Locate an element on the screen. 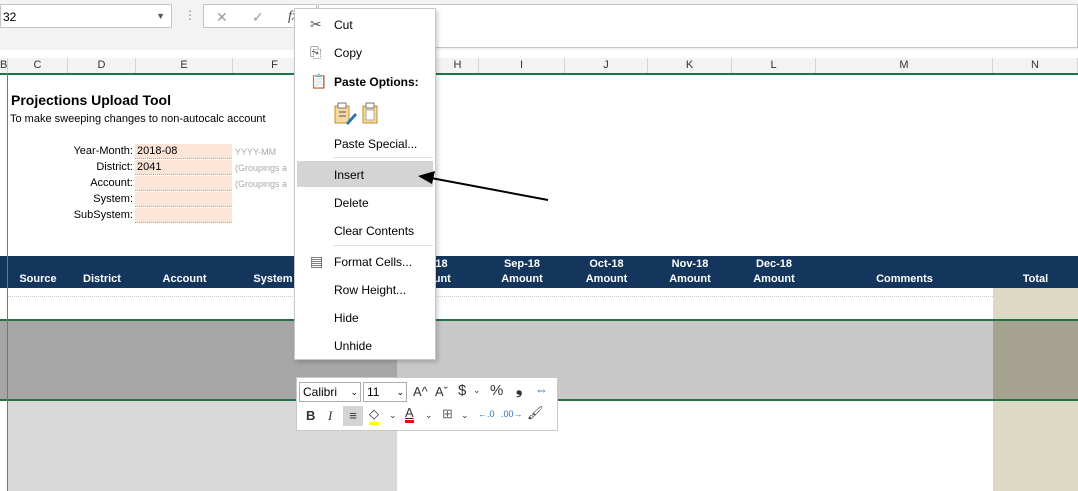  menu-separator is located at coordinates (383, 157).